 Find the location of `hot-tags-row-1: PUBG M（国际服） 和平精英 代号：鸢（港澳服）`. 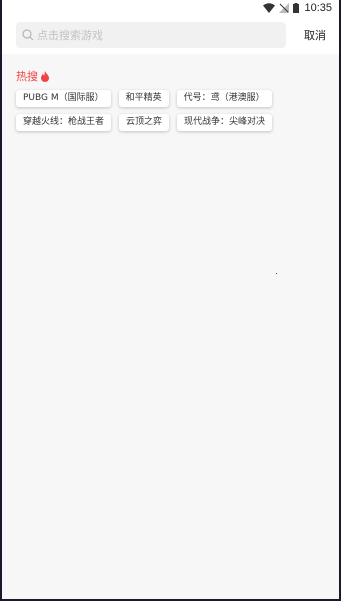

hot-tags-row-1: PUBG M（国际服） 和平精英 代号：鸢（港澳服） is located at coordinates (170, 98).